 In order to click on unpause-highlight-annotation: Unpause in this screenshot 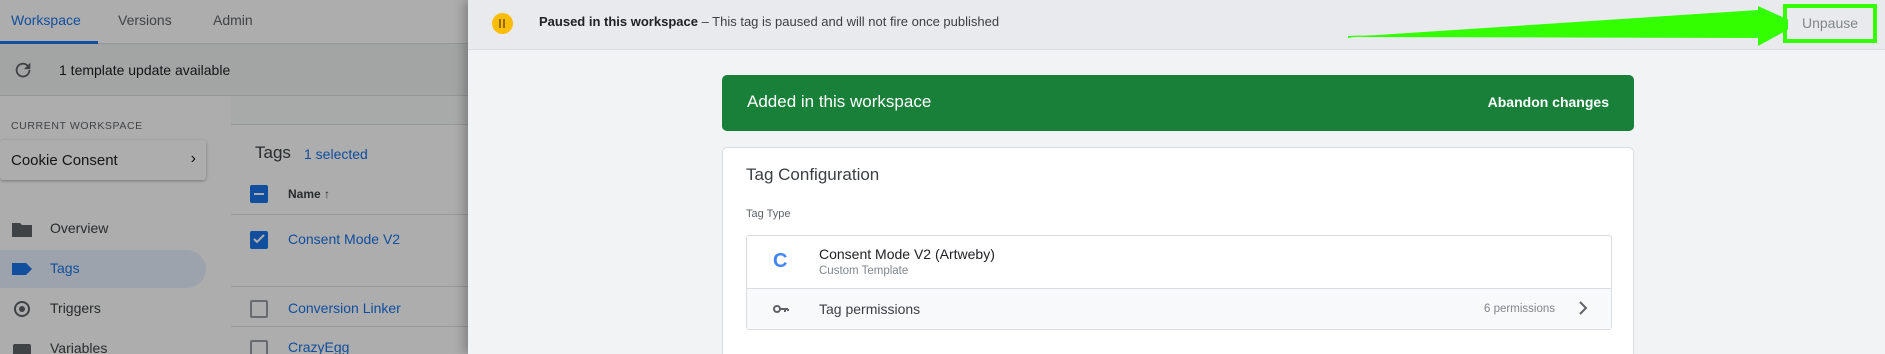, I will do `click(1830, 23)`.